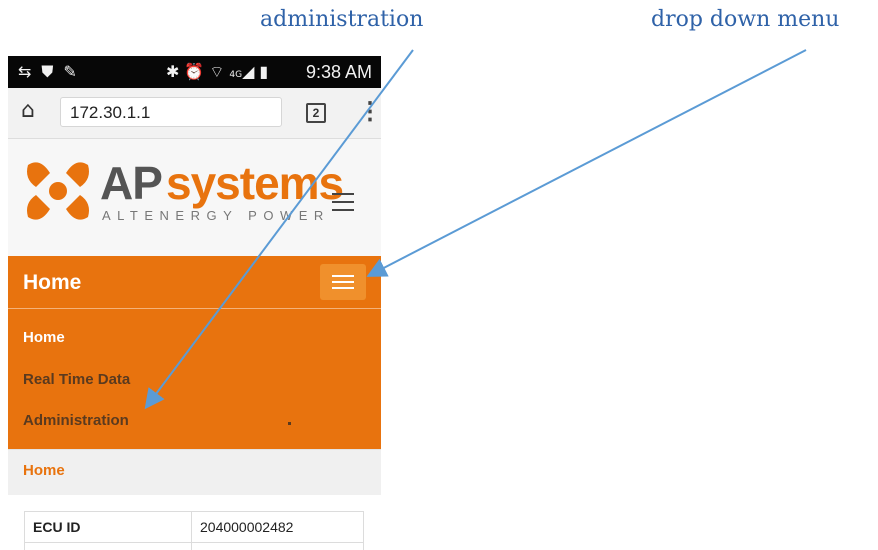 This screenshot has width=878, height=550. Describe the element at coordinates (194, 308) in the screenshot. I see `nav-divider` at that location.